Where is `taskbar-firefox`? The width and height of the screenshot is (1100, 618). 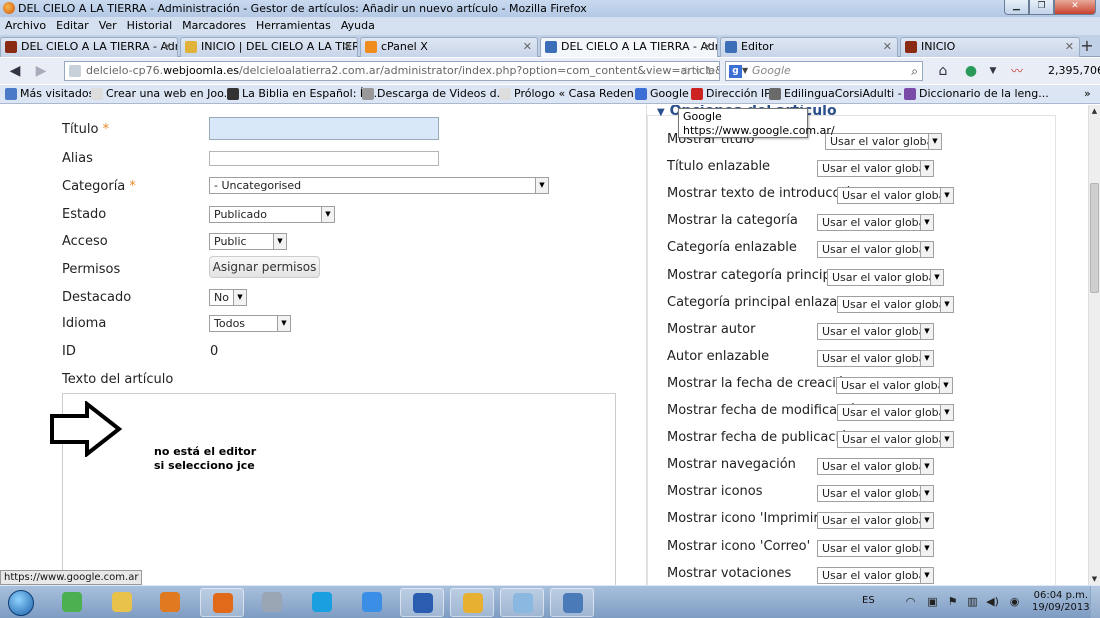 taskbar-firefox is located at coordinates (222, 602).